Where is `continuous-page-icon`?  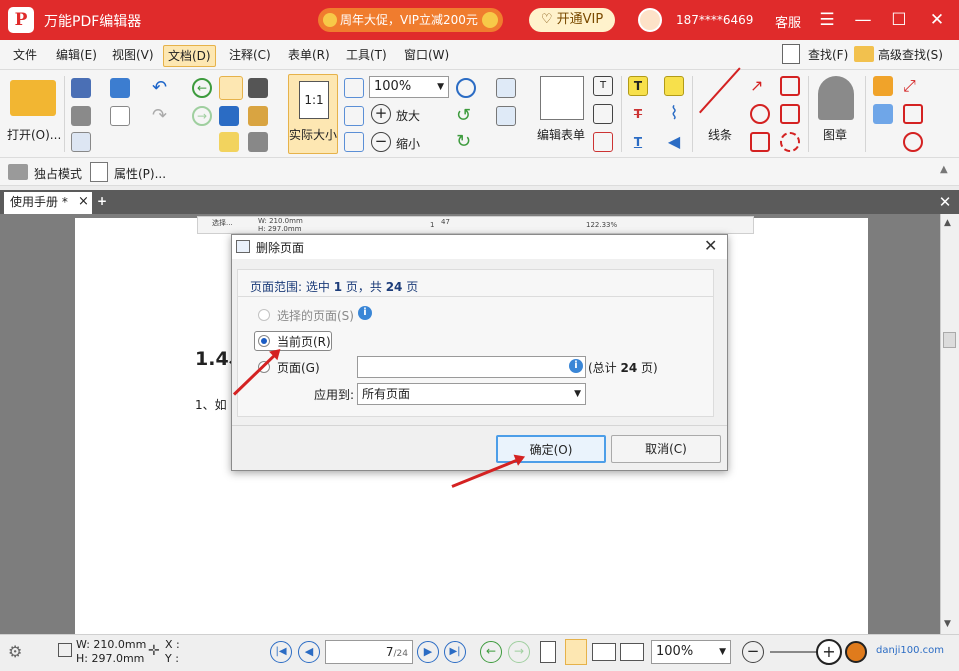
continuous-page-icon is located at coordinates (576, 652).